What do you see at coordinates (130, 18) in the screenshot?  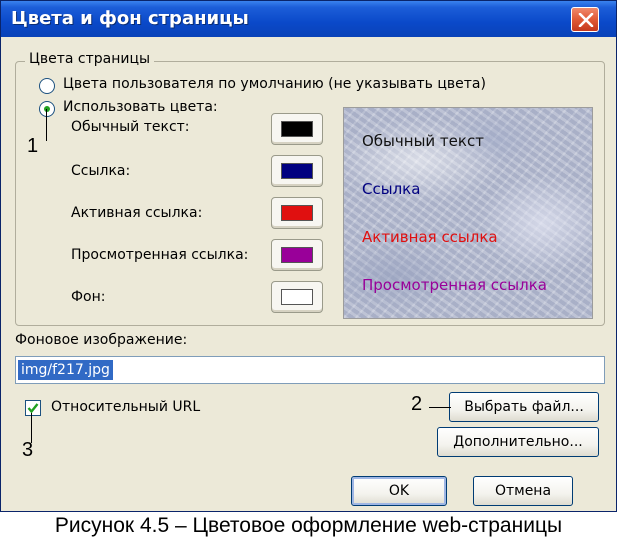 I see `window-title: Цвета и фон страницы` at bounding box center [130, 18].